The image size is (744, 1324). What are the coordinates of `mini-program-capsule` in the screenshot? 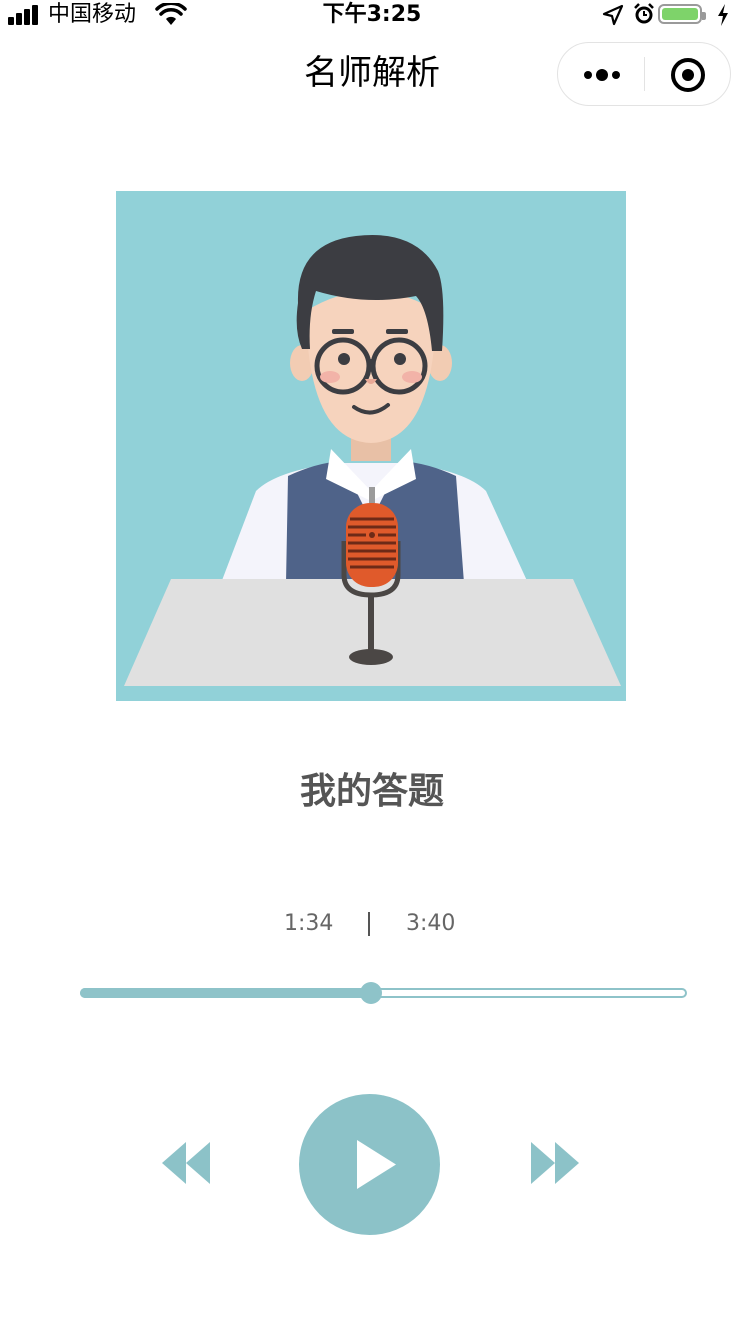 It's located at (644, 74).